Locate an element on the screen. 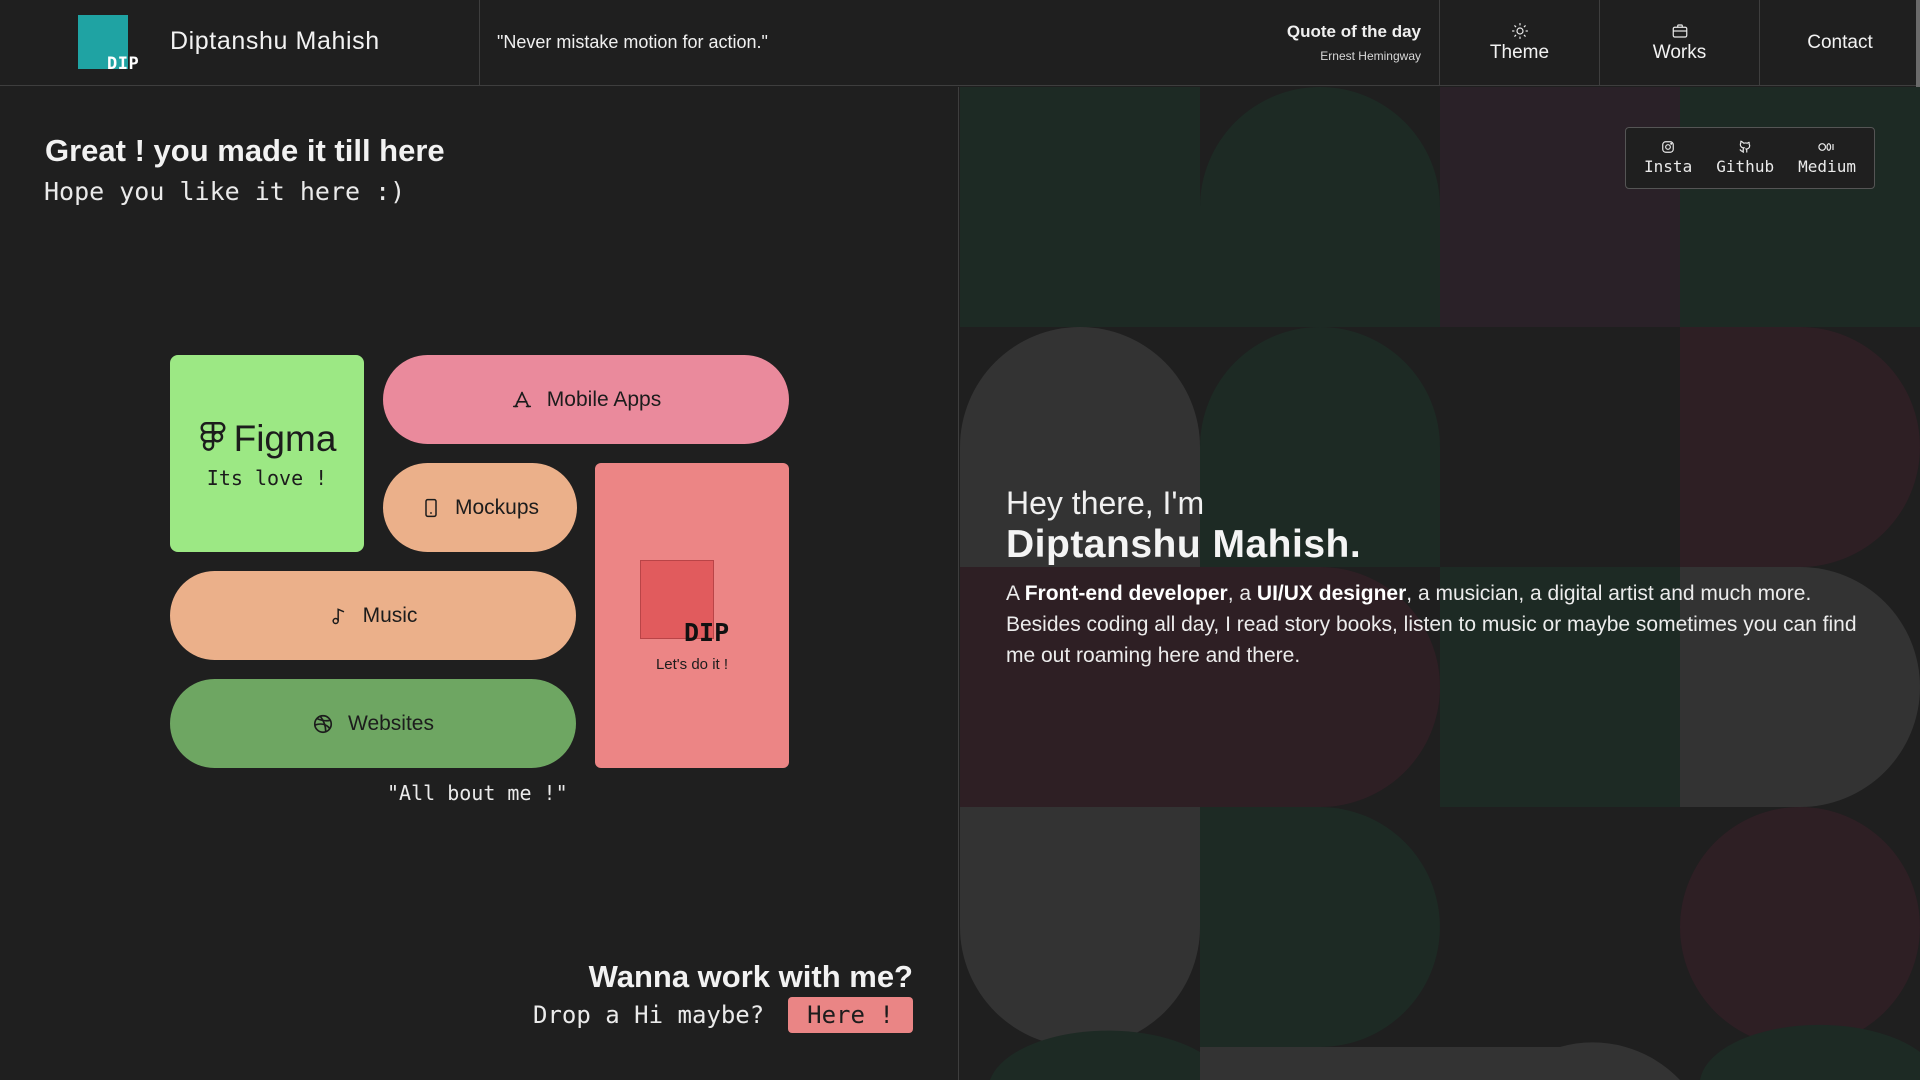 The width and height of the screenshot is (1920, 1080). work-title: Wanna work with me? is located at coordinates (750, 976).